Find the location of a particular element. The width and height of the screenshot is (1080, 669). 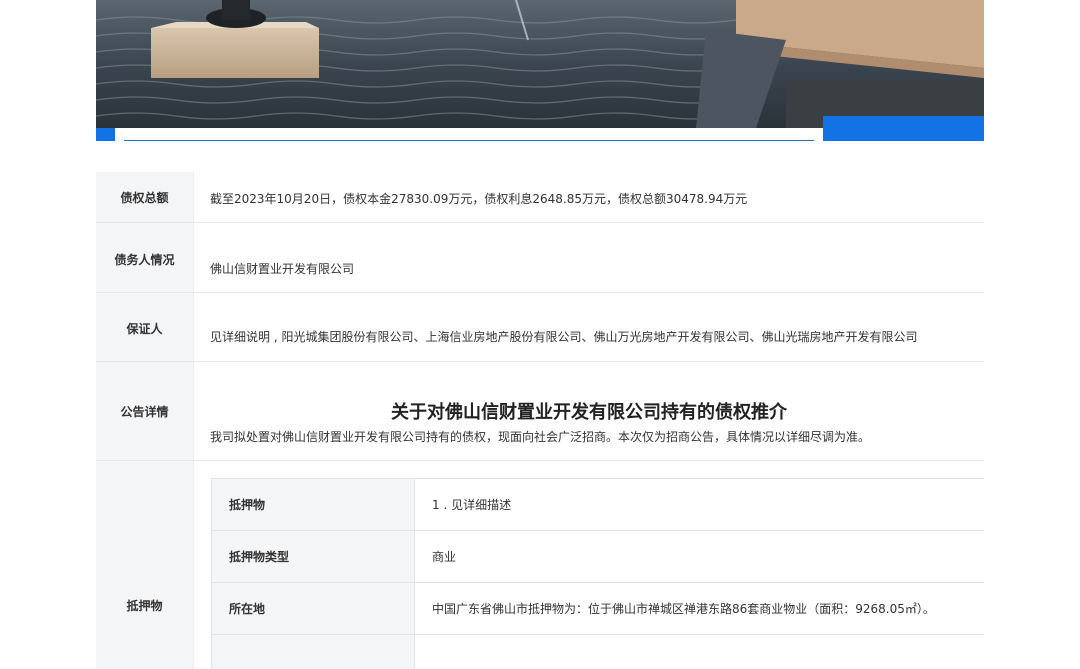

accent-block-right is located at coordinates (903, 128).